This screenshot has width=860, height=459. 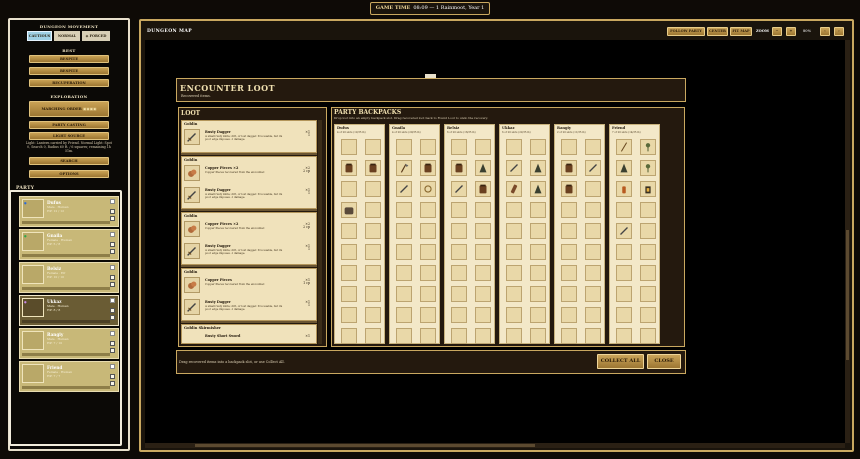 I want to click on respite-button-2: RESPITE, so click(x=69, y=71).